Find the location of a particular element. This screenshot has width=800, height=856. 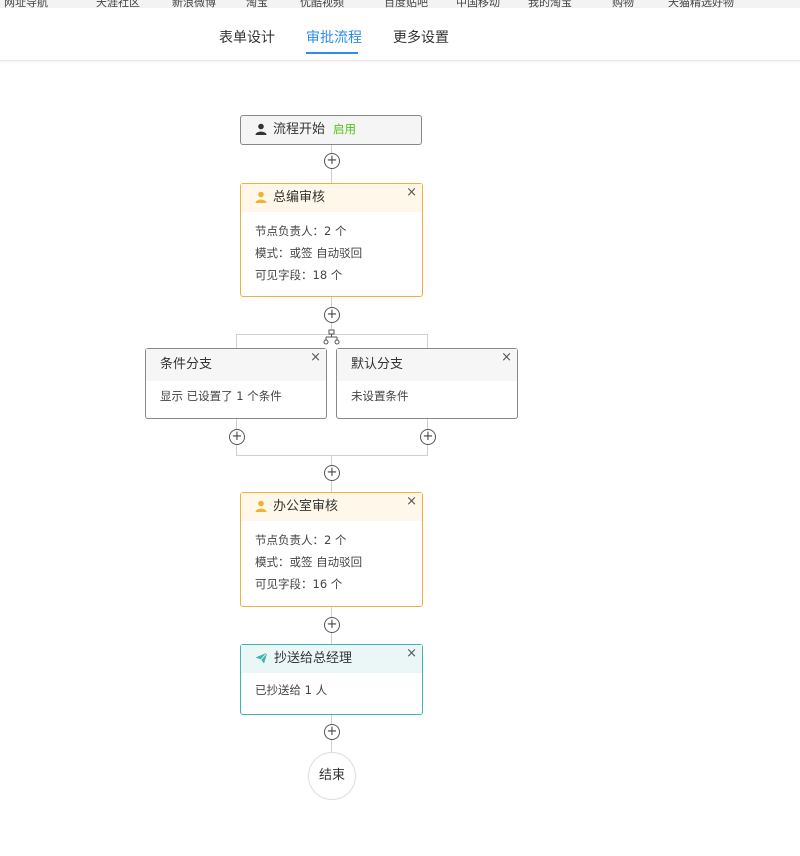

node-title: 总编审核 is located at coordinates (299, 197).